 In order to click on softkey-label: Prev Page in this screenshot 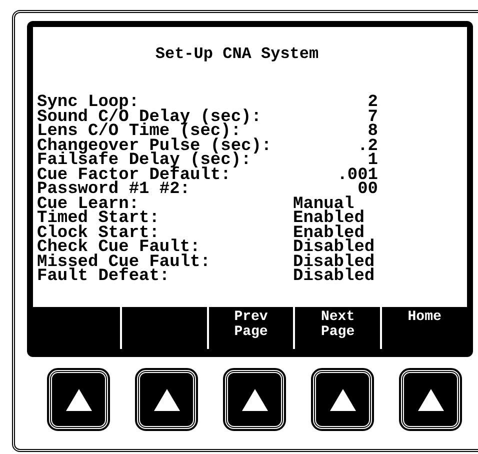, I will do `click(251, 325)`.